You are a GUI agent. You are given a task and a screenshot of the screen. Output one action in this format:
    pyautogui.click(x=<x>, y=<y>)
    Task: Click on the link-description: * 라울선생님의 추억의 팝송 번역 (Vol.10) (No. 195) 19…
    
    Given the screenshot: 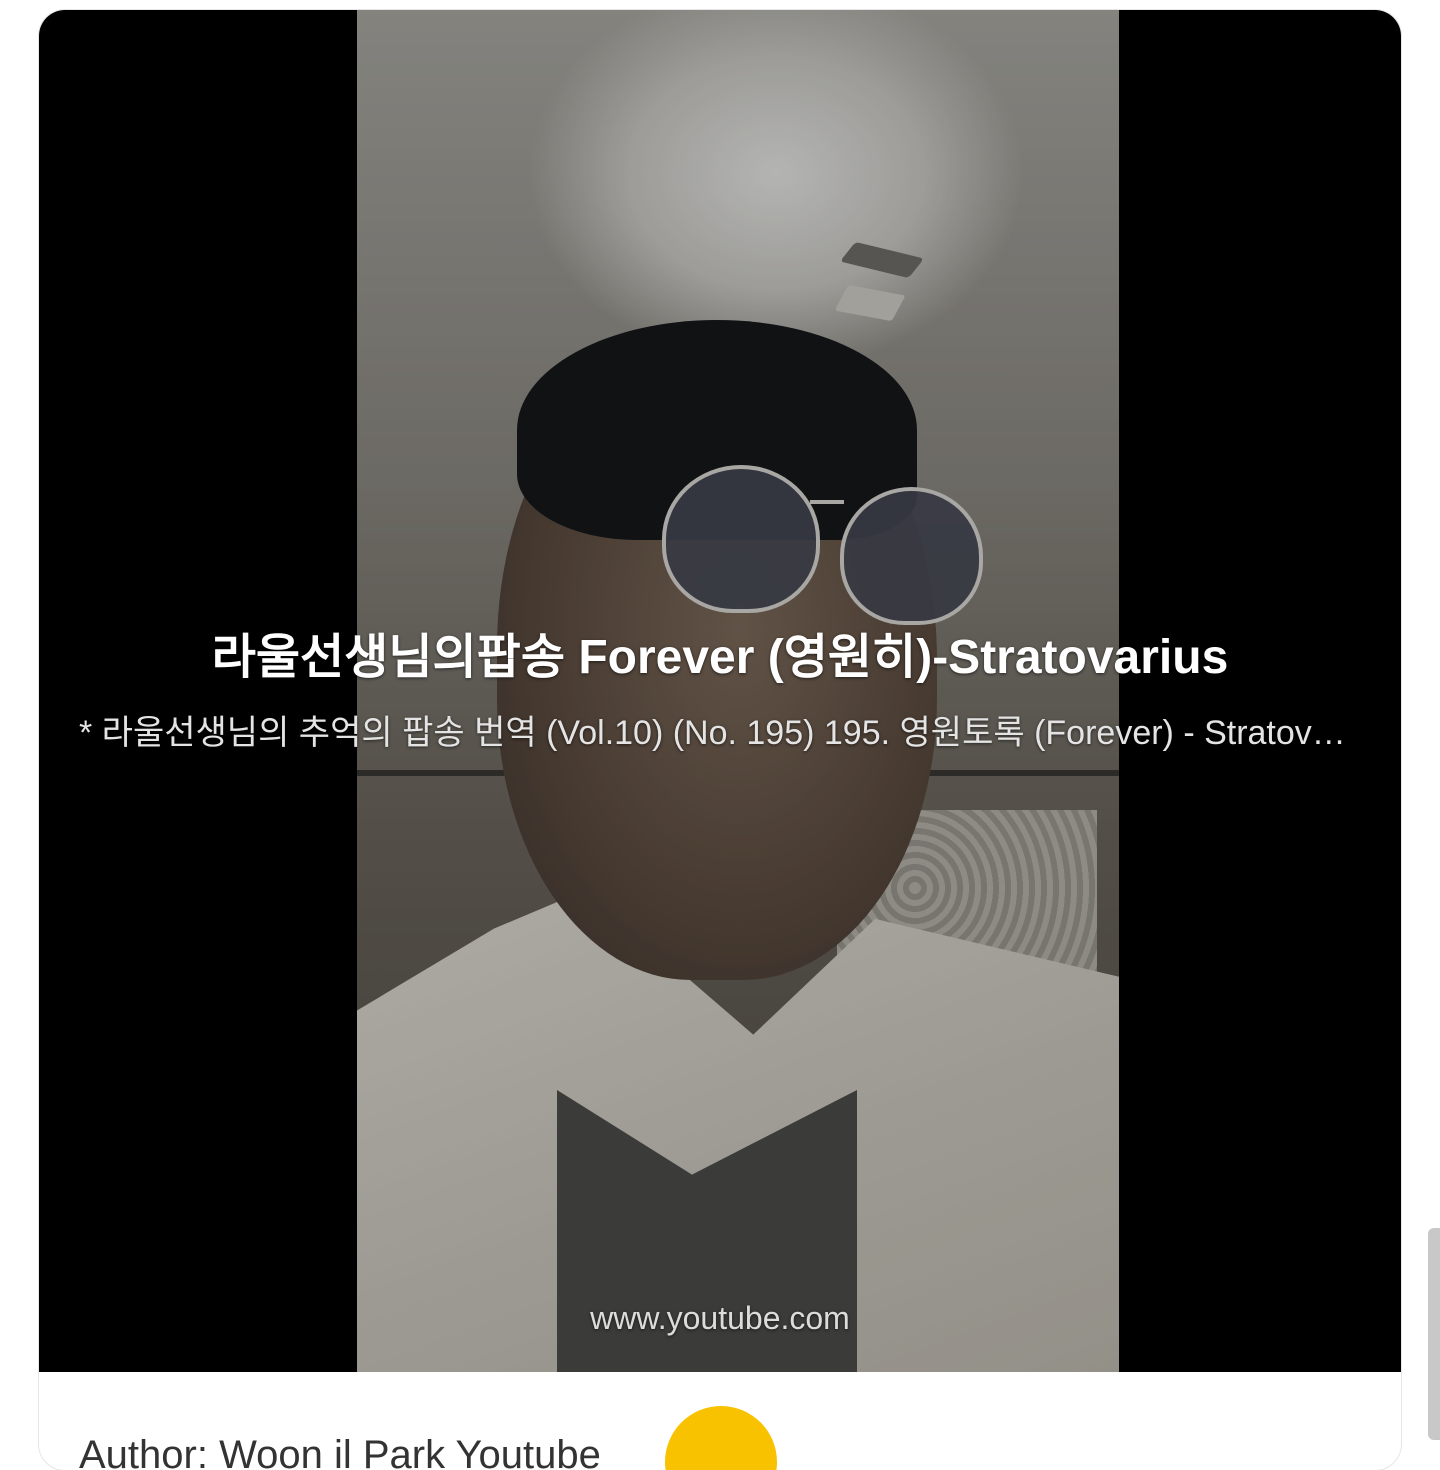 What is the action you would take?
    pyautogui.click(x=720, y=733)
    